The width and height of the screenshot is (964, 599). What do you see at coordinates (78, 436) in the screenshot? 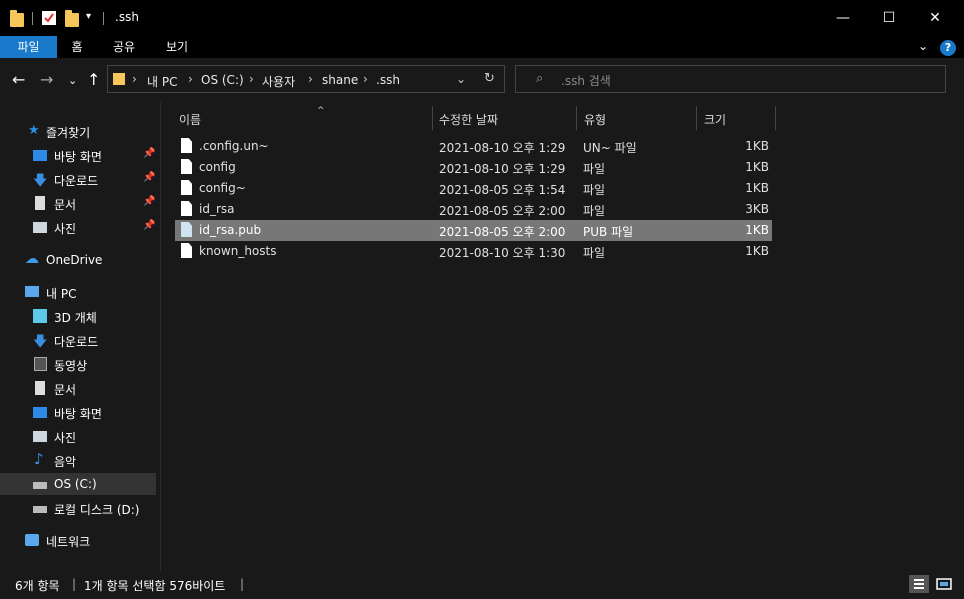
I see `sidebar-item-pictures-pc: 사진` at bounding box center [78, 436].